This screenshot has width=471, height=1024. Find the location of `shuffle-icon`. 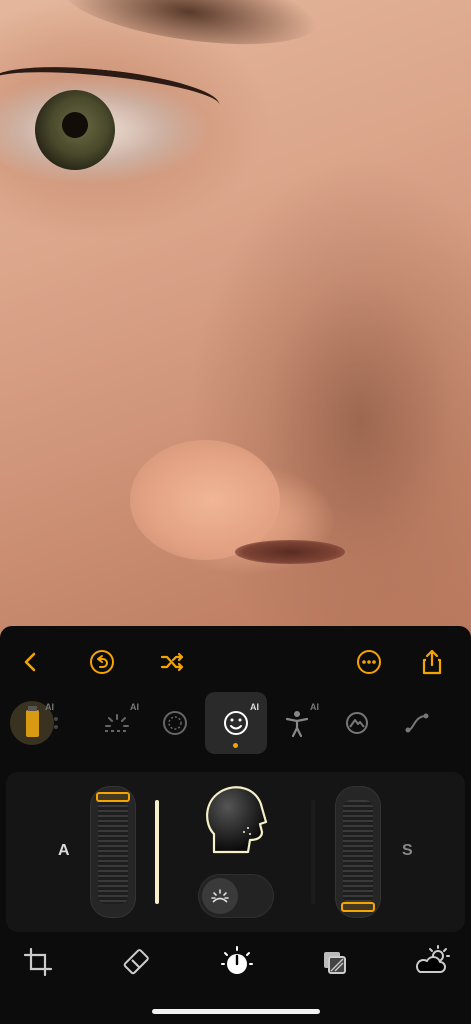

shuffle-icon is located at coordinates (172, 662).